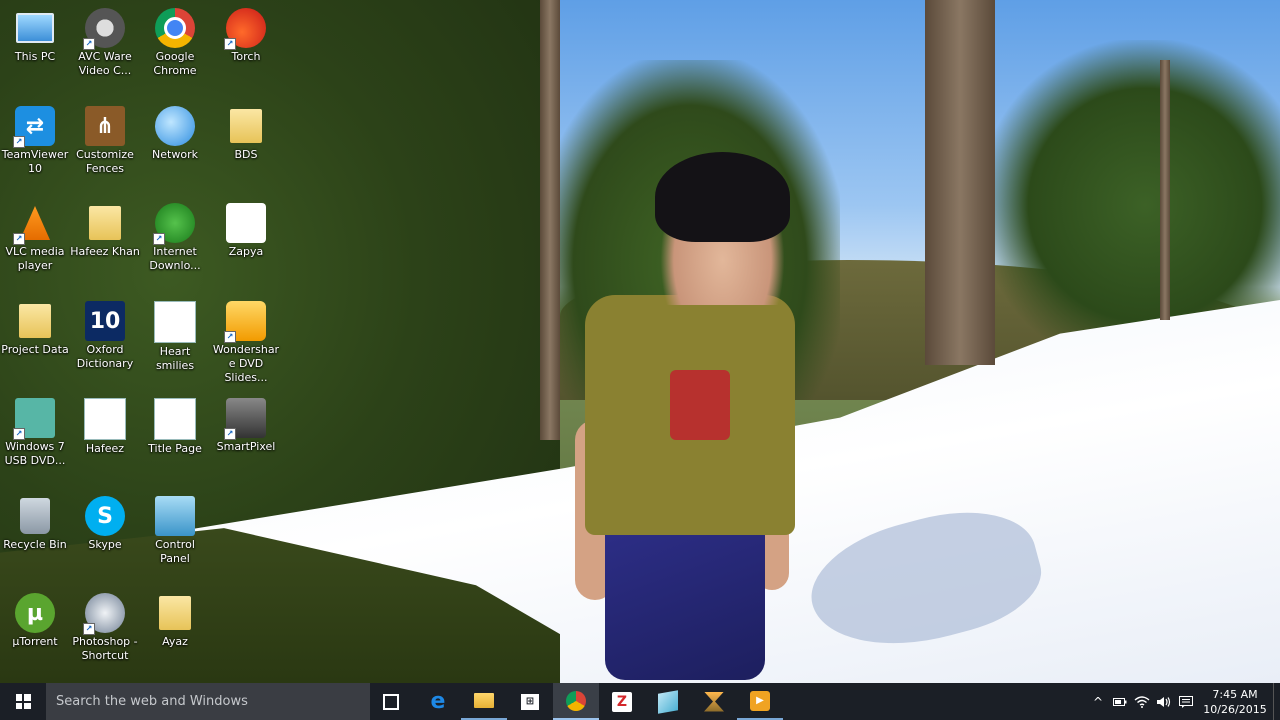 This screenshot has height=720, width=1280. What do you see at coordinates (35, 56) in the screenshot?
I see `desktop-icon-label: This PC` at bounding box center [35, 56].